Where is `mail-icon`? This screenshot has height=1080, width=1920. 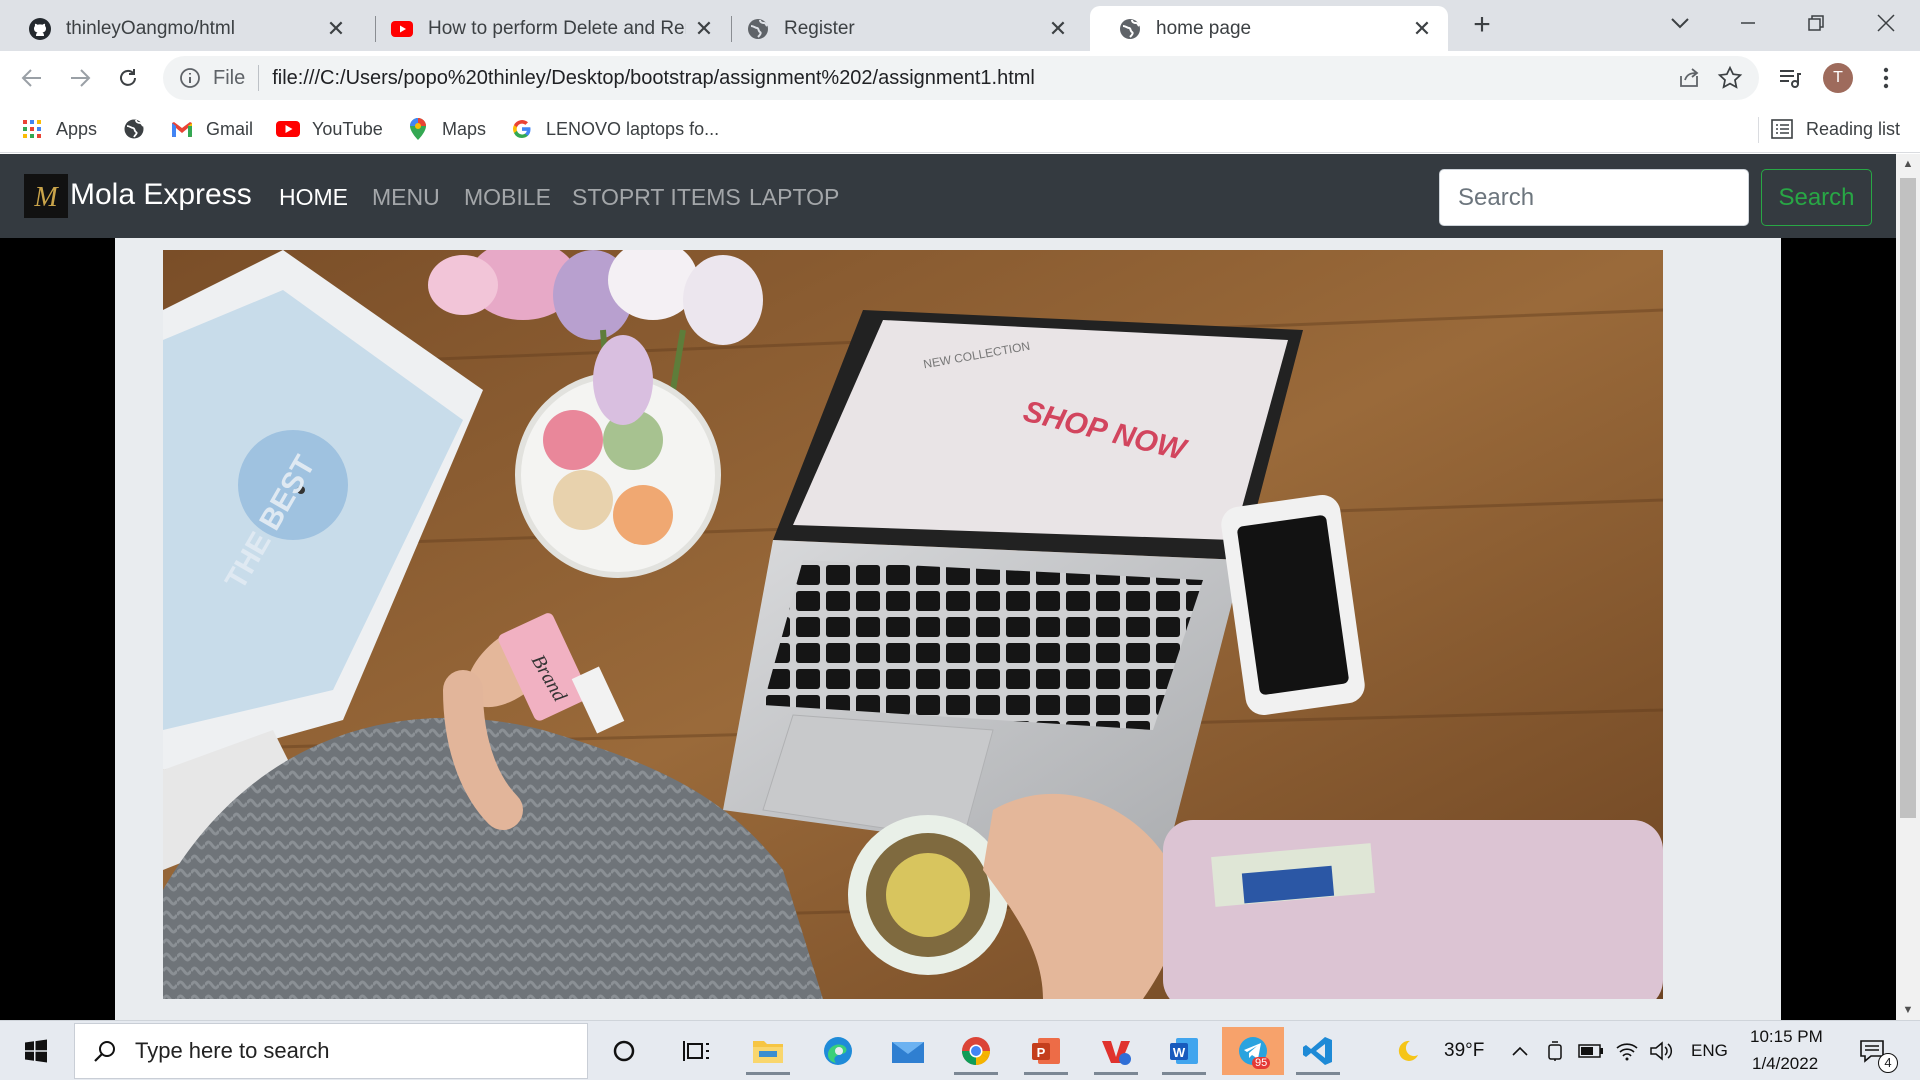
mail-icon is located at coordinates (908, 1052).